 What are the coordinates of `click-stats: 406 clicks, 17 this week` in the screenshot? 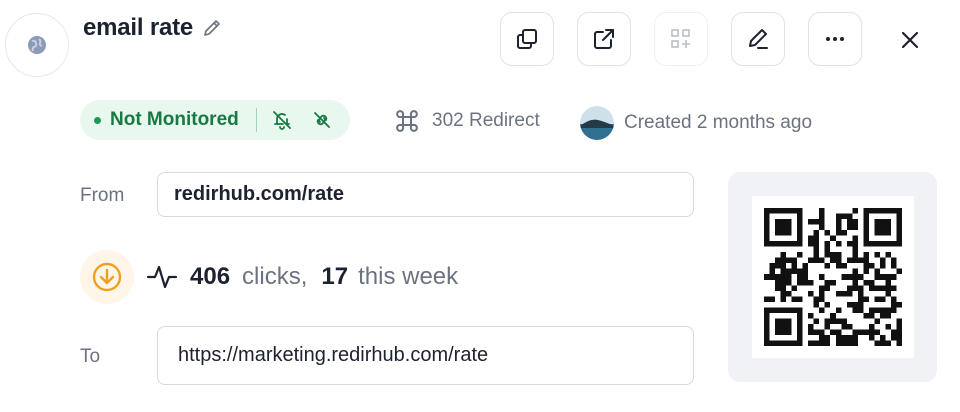 It's located at (269, 277).